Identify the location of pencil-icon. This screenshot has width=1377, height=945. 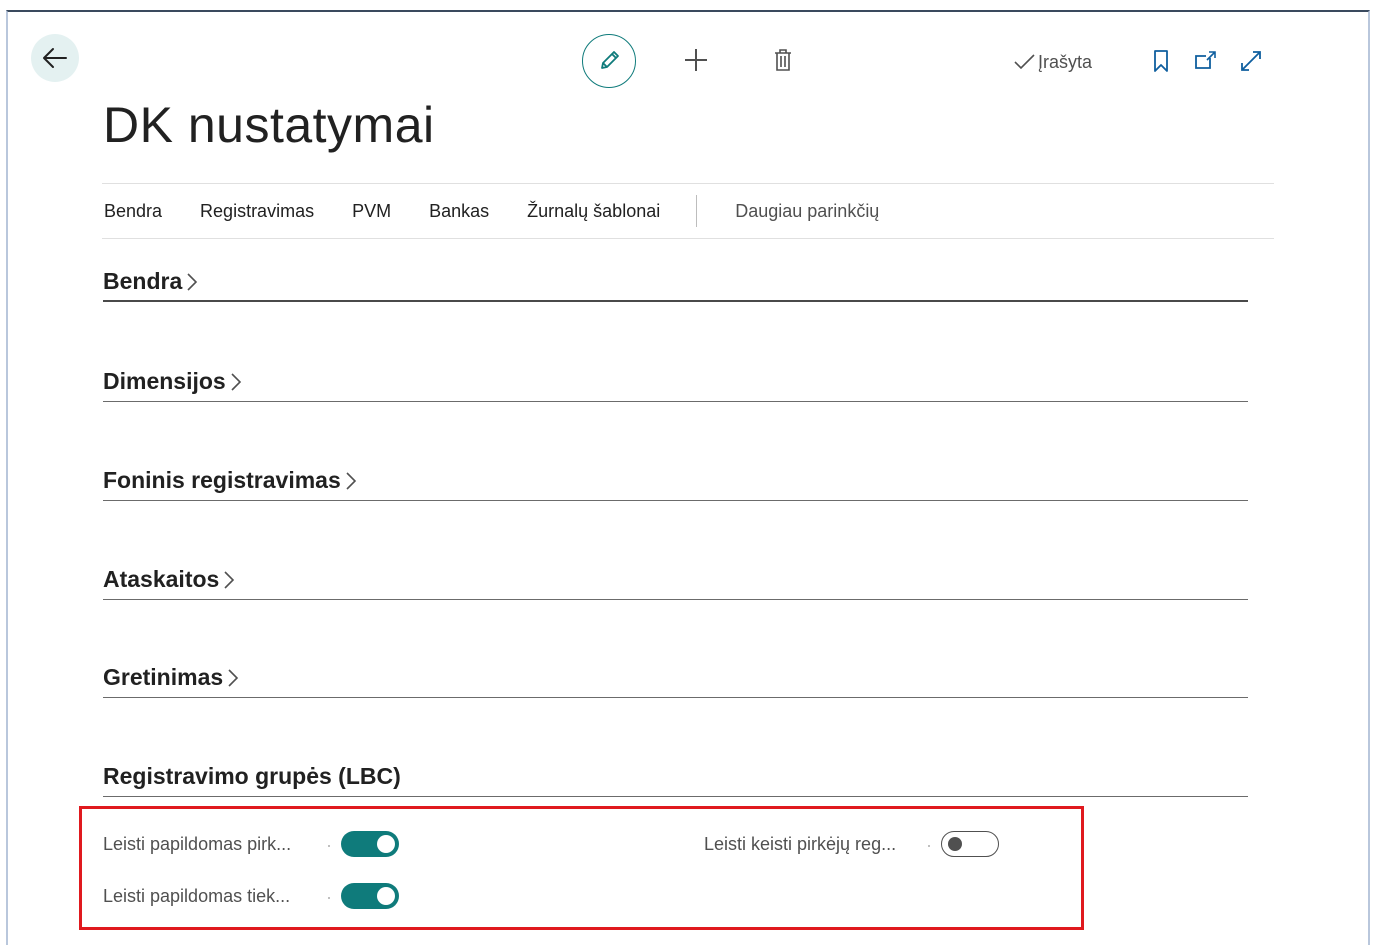
(610, 60).